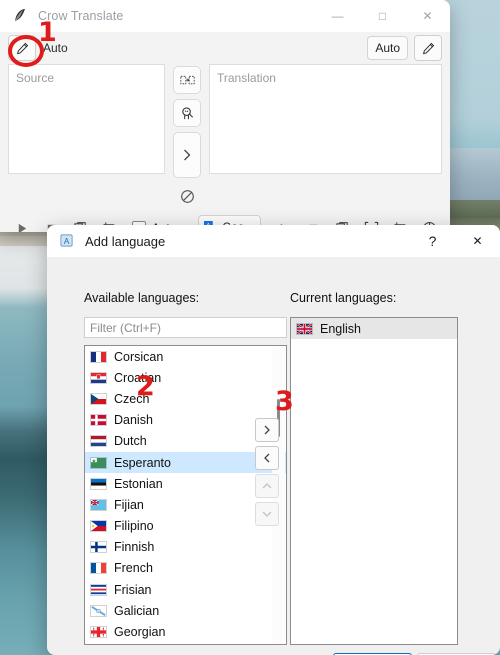 This screenshot has height=655, width=500. I want to click on annotation-label-2: 2, so click(145, 386).